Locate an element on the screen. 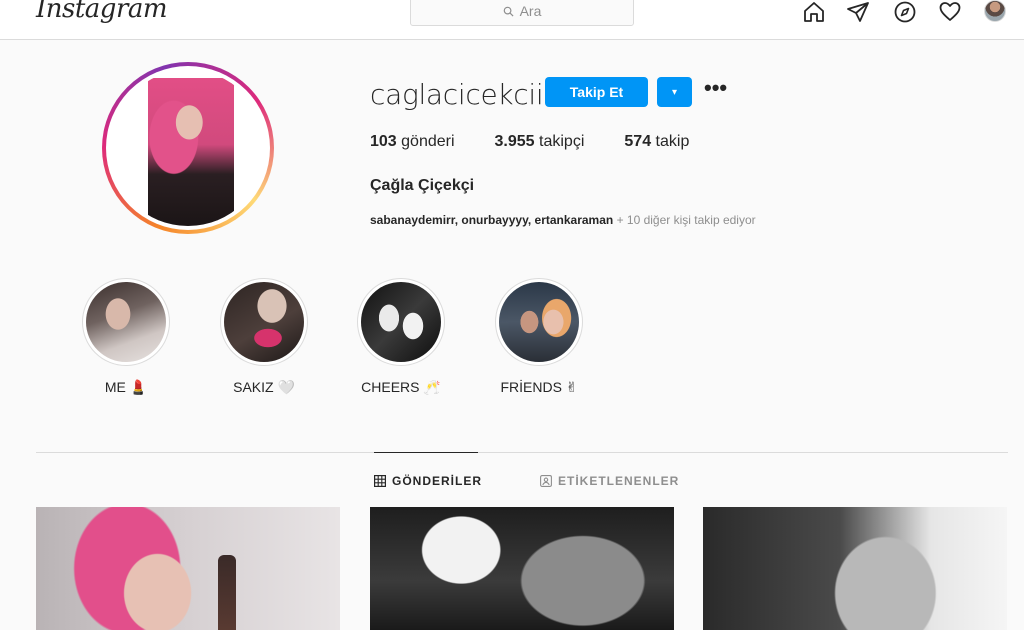 Image resolution: width=1024 pixels, height=630 pixels. highlight-cheers: CHEERS 🥂 is located at coordinates (401, 336).